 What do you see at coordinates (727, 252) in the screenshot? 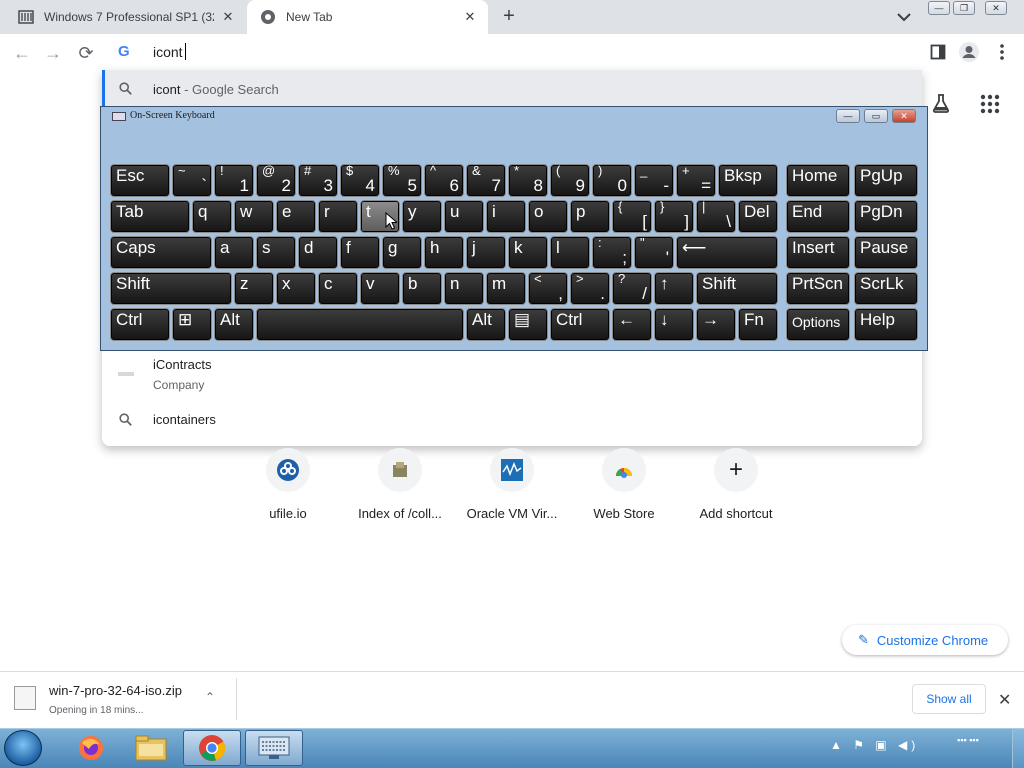
I see `key-sym2-12: ⟵` at bounding box center [727, 252].